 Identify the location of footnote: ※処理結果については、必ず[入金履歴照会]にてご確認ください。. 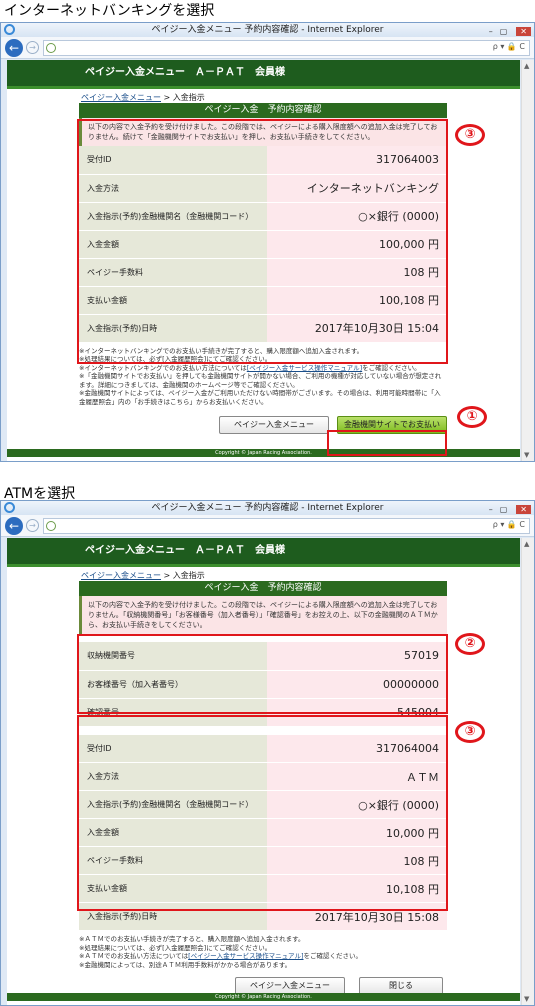
(175, 947).